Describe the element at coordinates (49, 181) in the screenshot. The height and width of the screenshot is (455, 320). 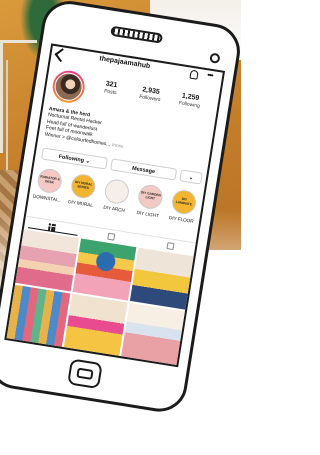
I see `highlight-cover: RADIATOR & DESK` at that location.